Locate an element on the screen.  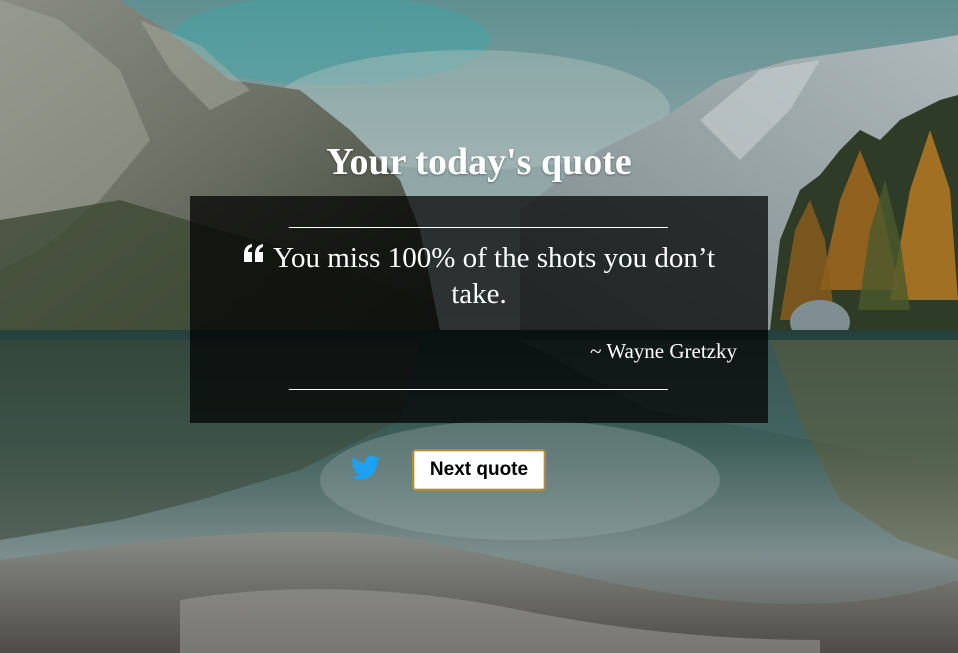
quote-left-icon is located at coordinates (254, 254).